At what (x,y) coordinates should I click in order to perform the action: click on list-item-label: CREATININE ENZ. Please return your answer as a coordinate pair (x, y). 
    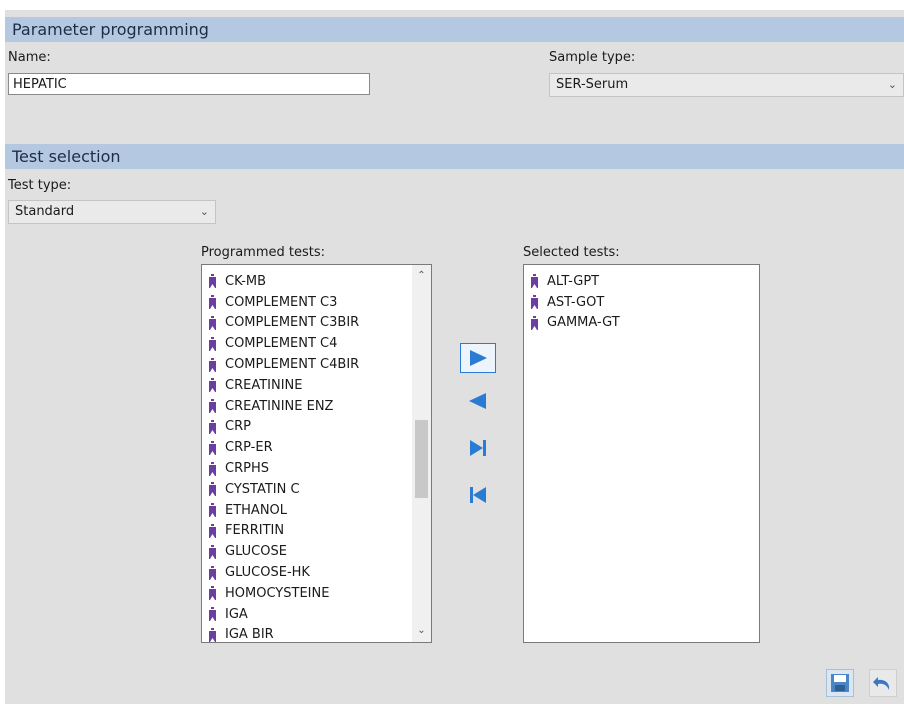
    Looking at the image, I should click on (279, 406).